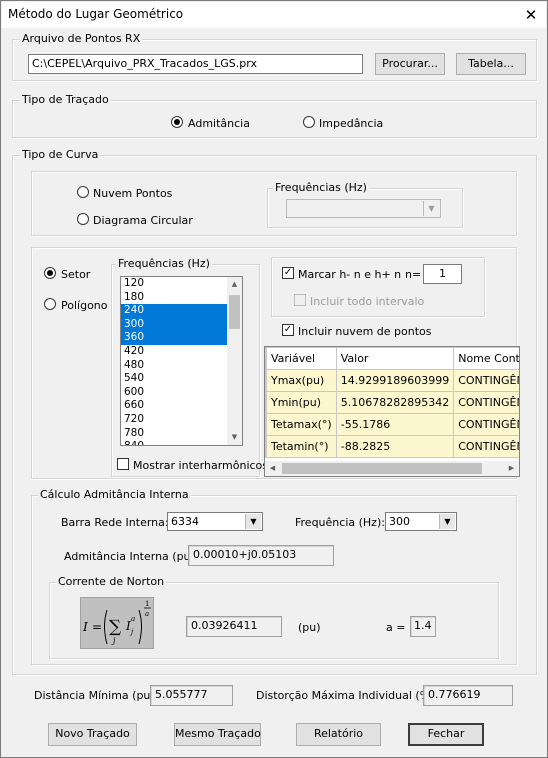 The height and width of the screenshot is (758, 548). Describe the element at coordinates (181, 406) in the screenshot. I see `list-item: 660` at that location.